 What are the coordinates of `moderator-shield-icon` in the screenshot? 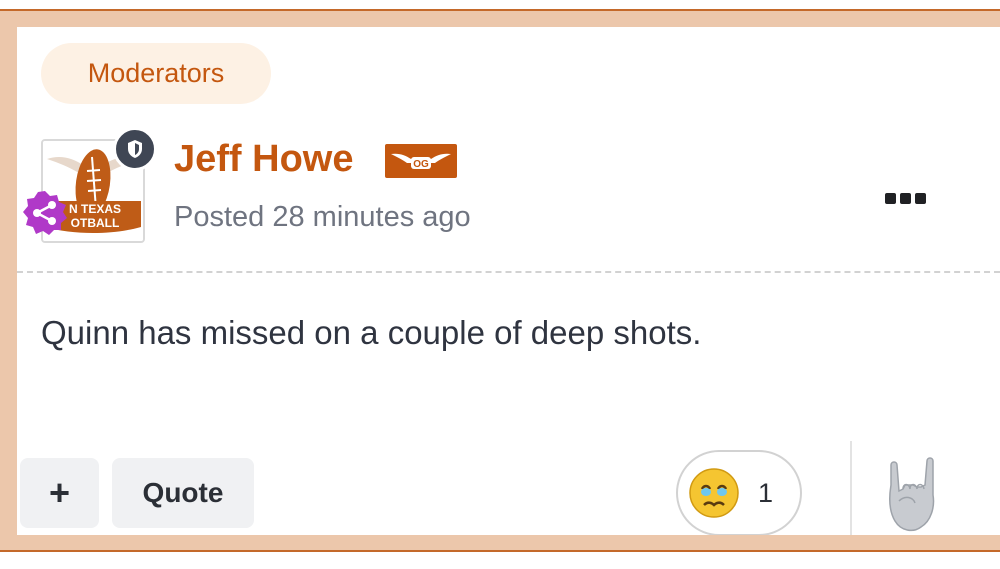 It's located at (135, 149).